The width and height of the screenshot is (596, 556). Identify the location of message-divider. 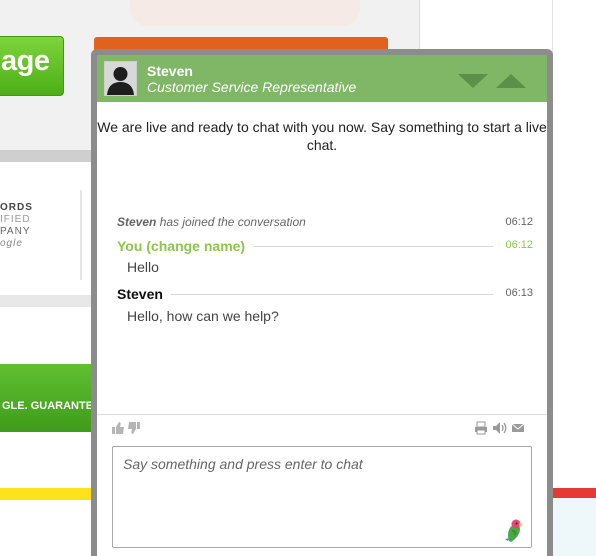
(305, 294).